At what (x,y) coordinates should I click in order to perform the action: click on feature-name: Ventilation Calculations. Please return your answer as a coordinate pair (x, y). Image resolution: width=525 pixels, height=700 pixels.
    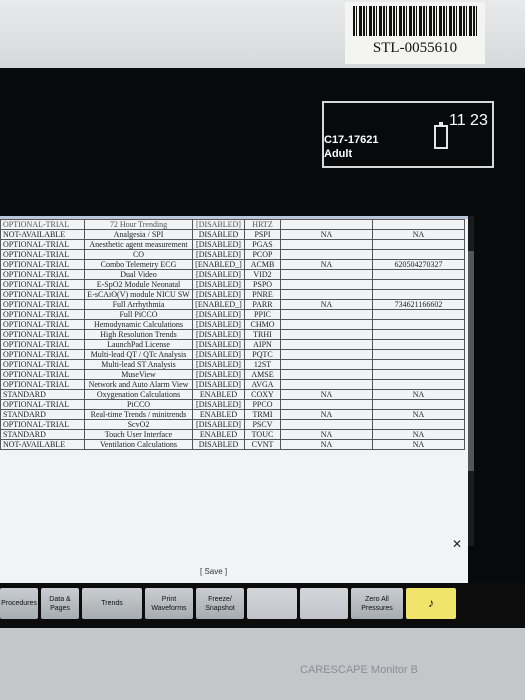
    Looking at the image, I should click on (138, 444).